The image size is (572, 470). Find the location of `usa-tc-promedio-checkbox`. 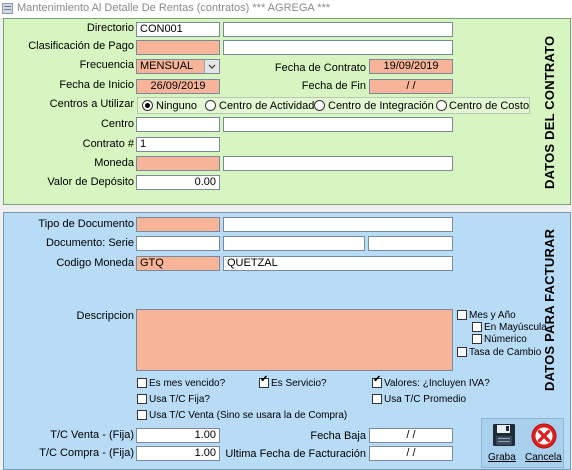

usa-tc-promedio-checkbox is located at coordinates (377, 399).